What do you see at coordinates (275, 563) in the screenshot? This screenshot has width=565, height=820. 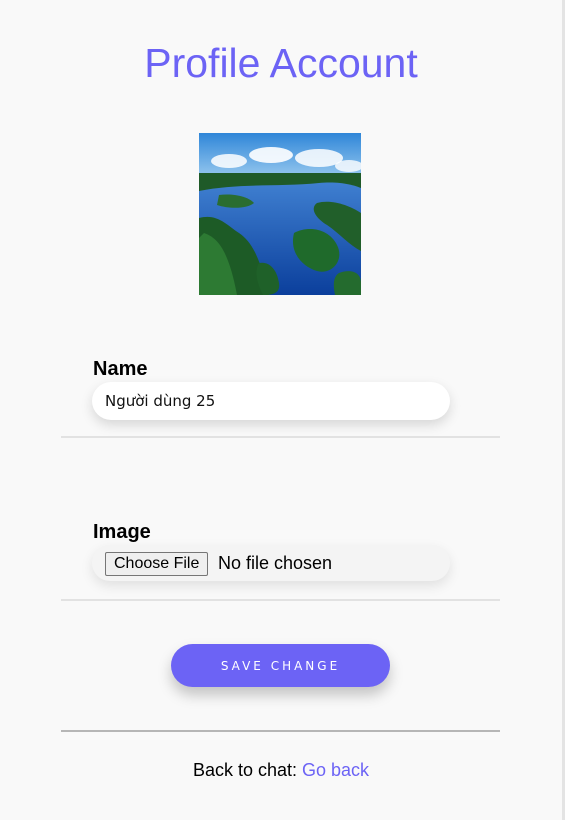 I see `file-status-text: No file chosen` at bounding box center [275, 563].